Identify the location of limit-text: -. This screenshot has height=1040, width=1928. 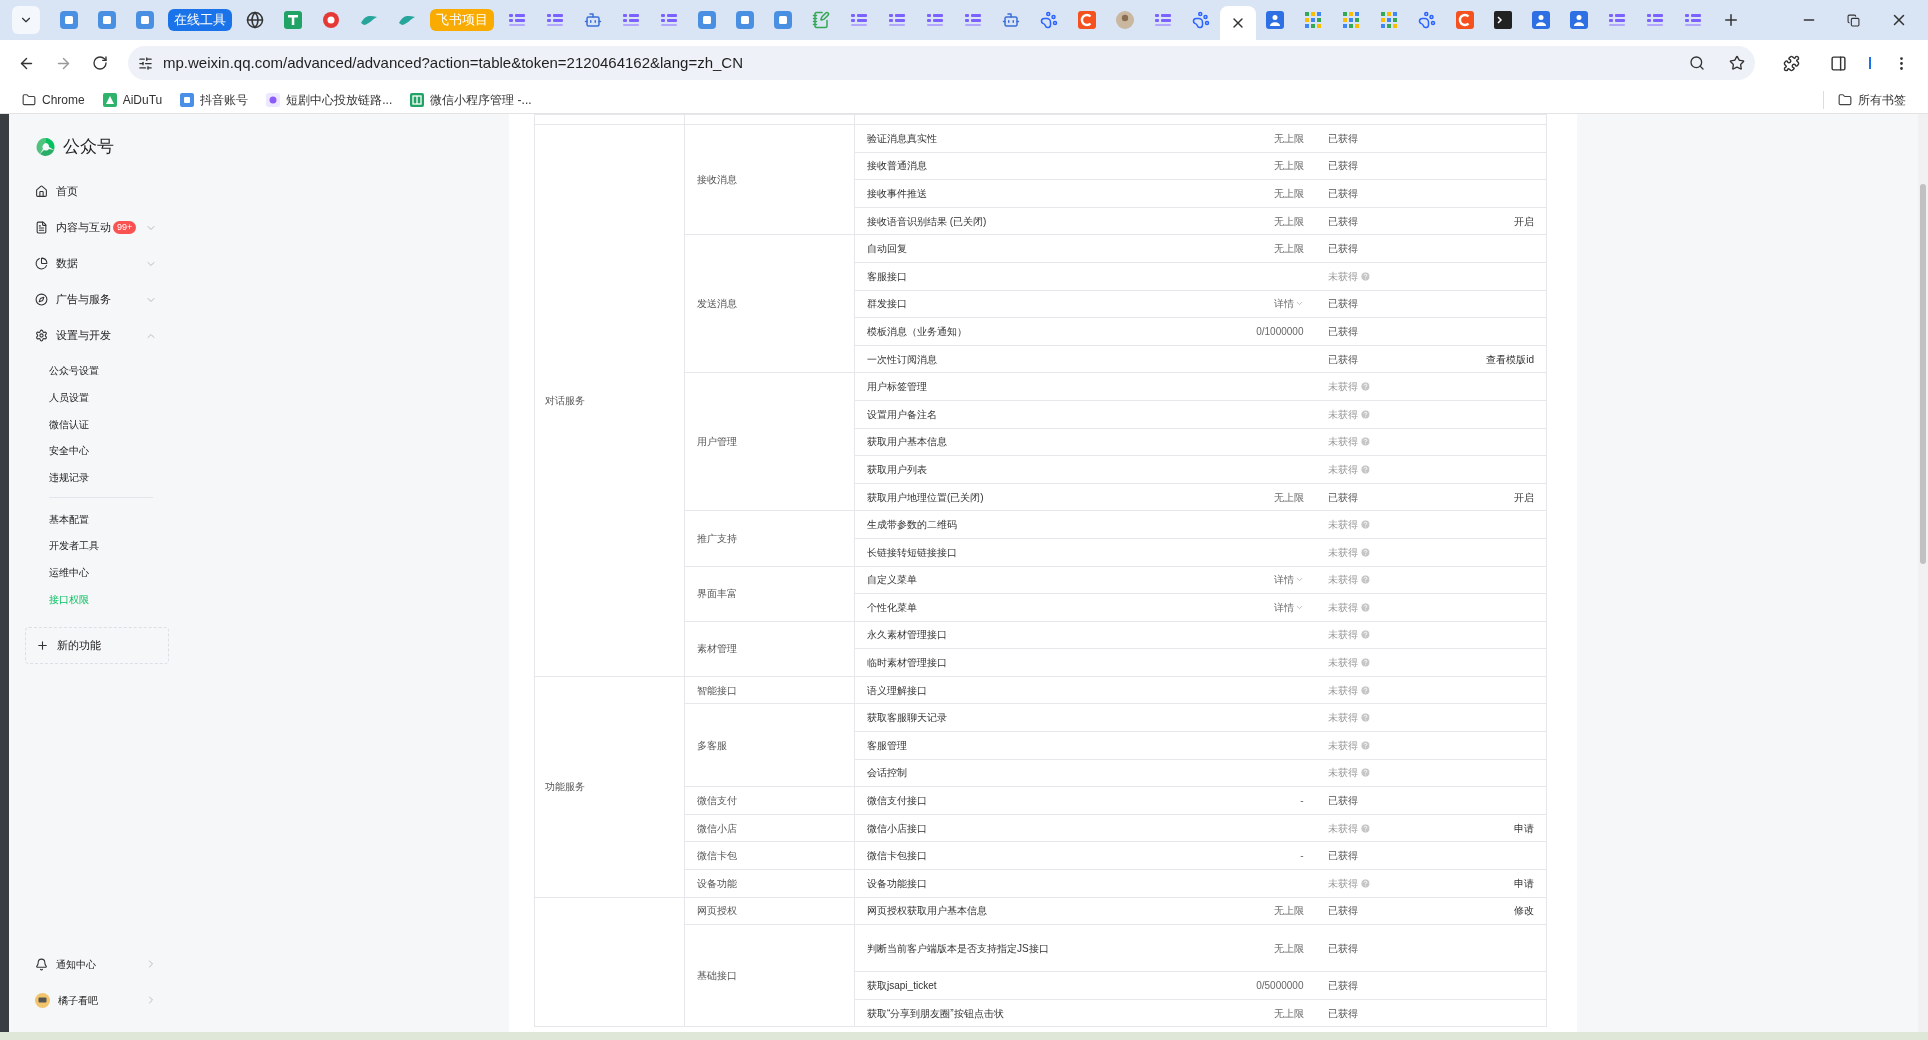
(1302, 801).